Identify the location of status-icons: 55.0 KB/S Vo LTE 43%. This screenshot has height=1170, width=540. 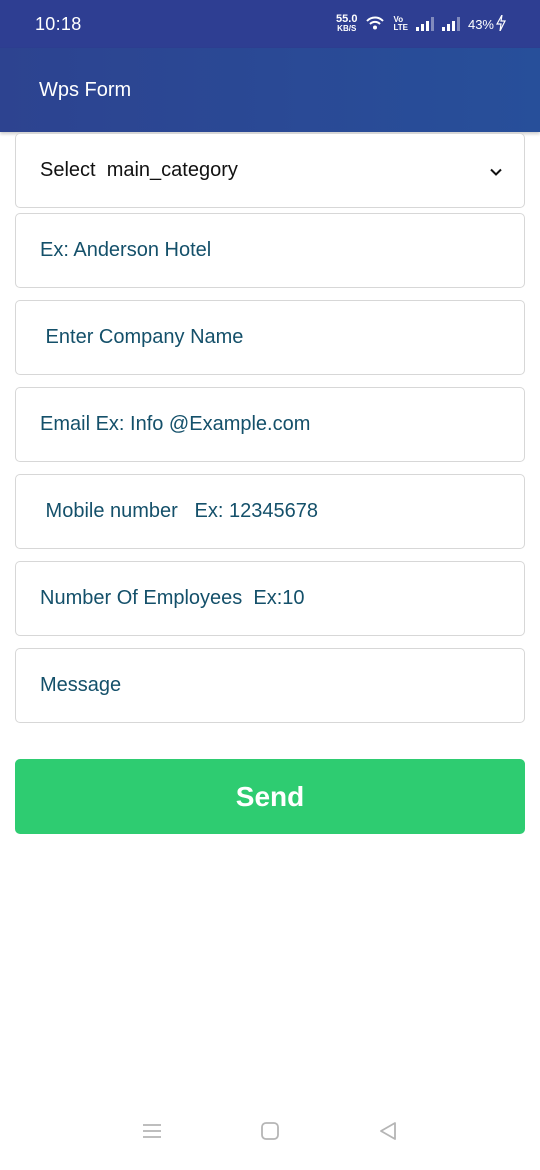
(421, 23).